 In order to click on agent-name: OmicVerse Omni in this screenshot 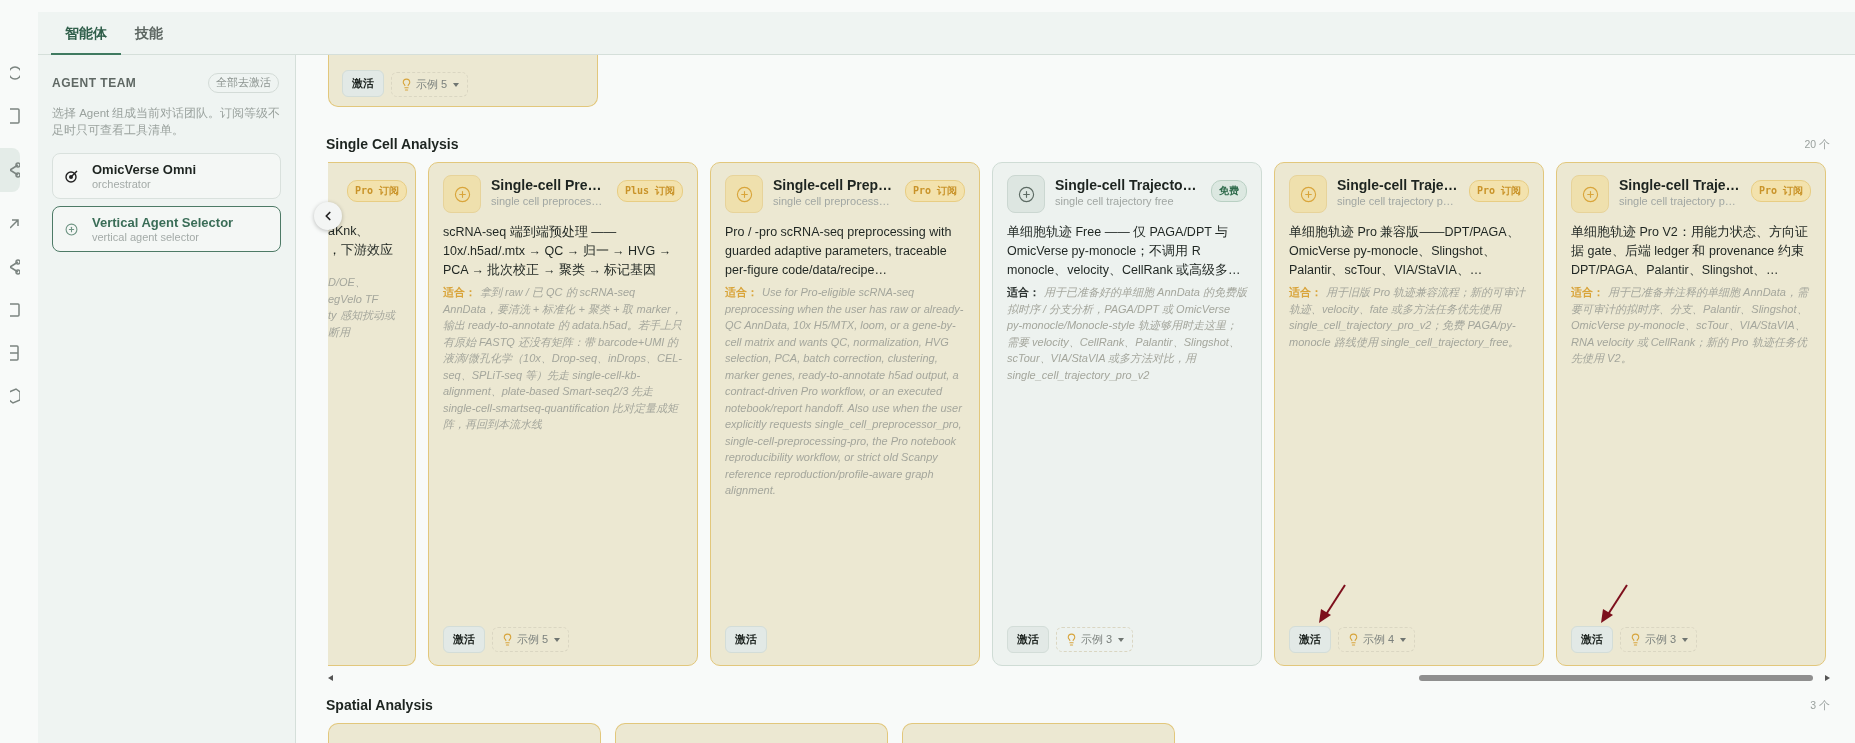, I will do `click(144, 169)`.